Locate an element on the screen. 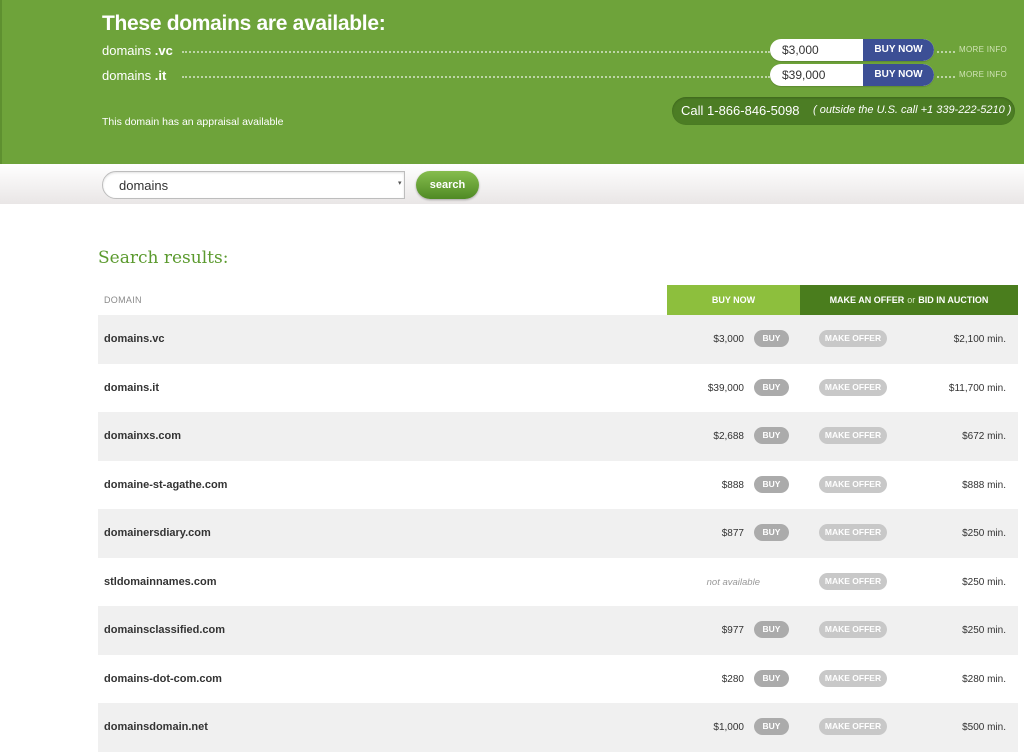 The width and height of the screenshot is (1024, 752). minimum-offer: $11,700 min. is located at coordinates (977, 388).